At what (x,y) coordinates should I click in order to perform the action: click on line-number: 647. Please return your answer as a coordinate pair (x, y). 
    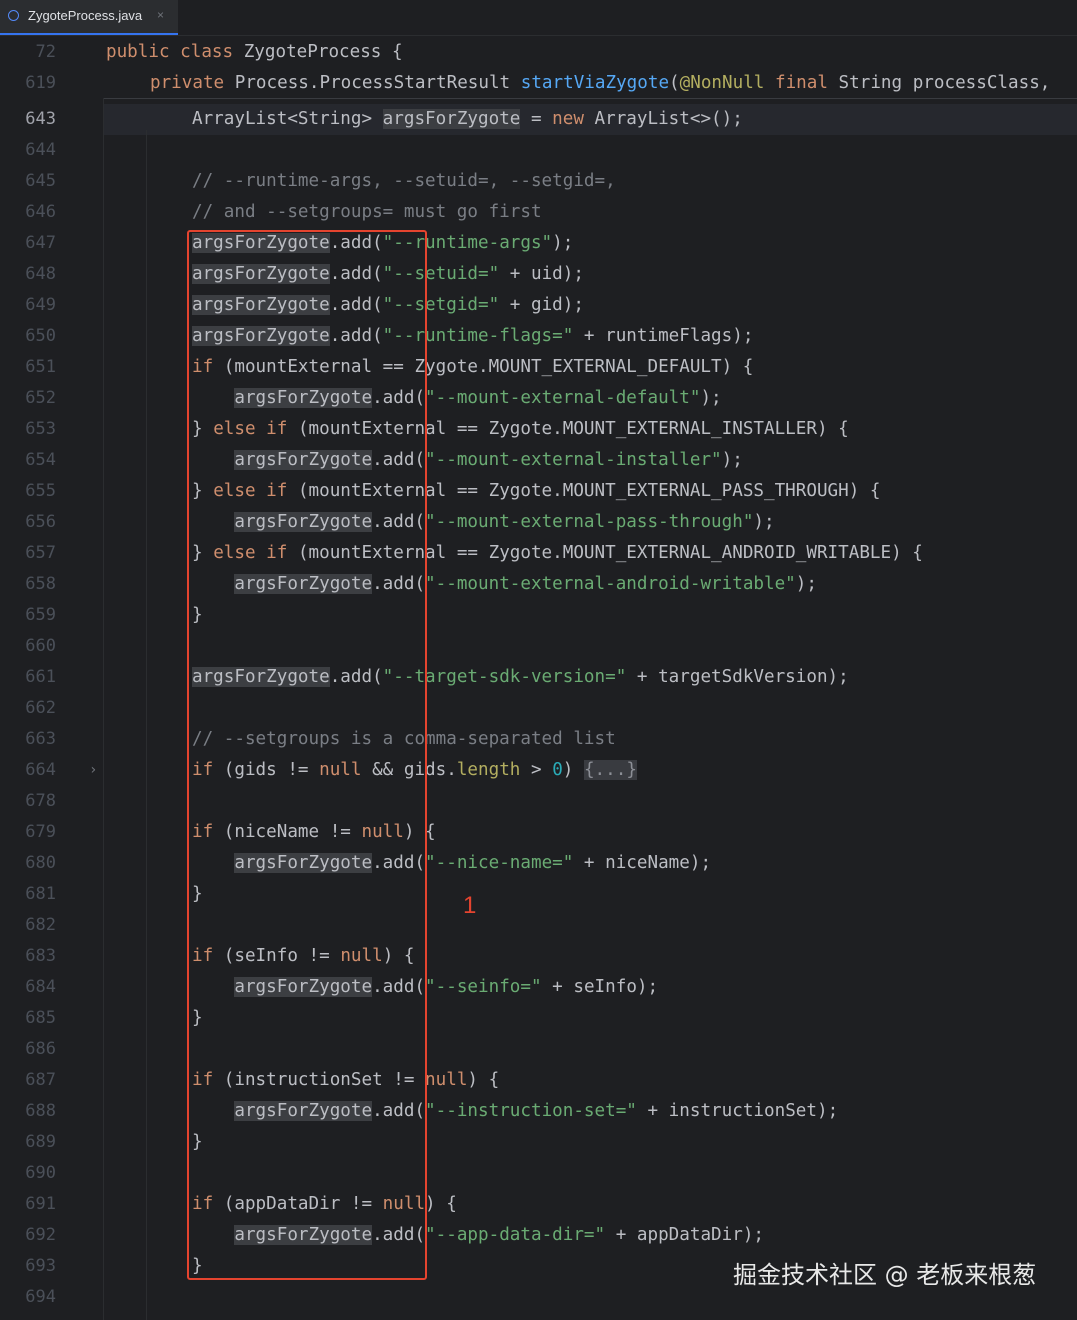
    Looking at the image, I should click on (40, 243).